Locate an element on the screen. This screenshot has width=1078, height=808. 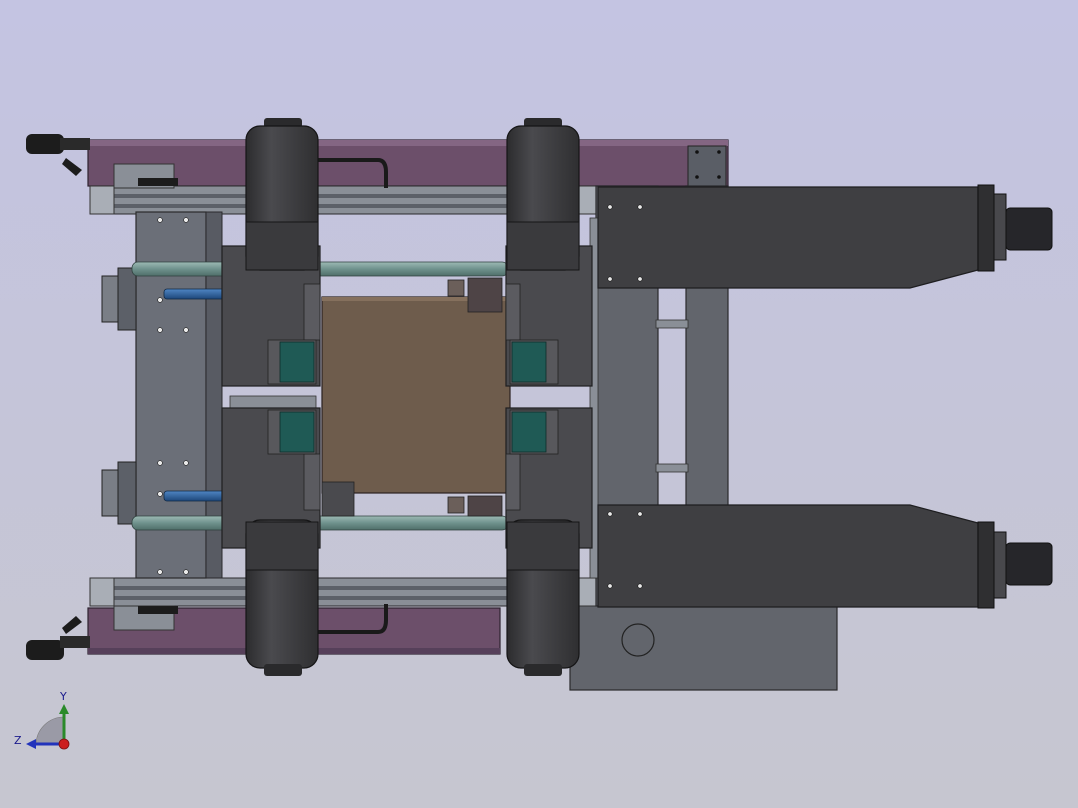
lower-right-housing is located at coordinates (703, 645).